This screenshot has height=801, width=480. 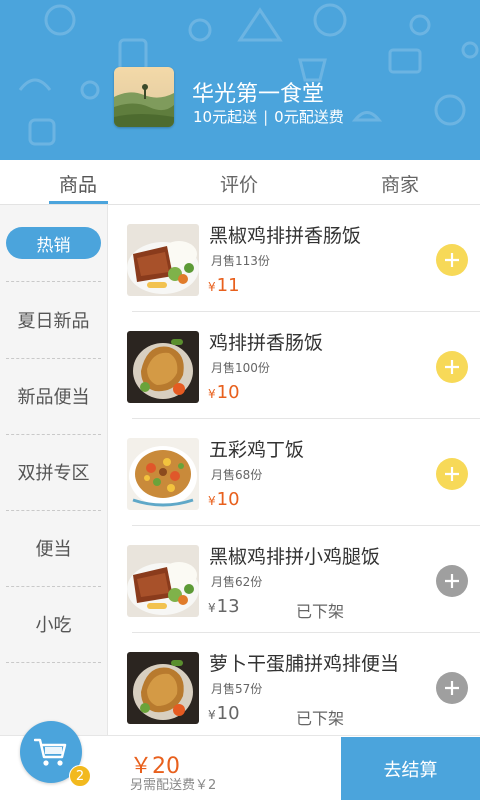 What do you see at coordinates (294, 579) in the screenshot?
I see `list-item: 黑椒鸡排拼小鸡腿饭 月售62份 ¥13 已下架` at bounding box center [294, 579].